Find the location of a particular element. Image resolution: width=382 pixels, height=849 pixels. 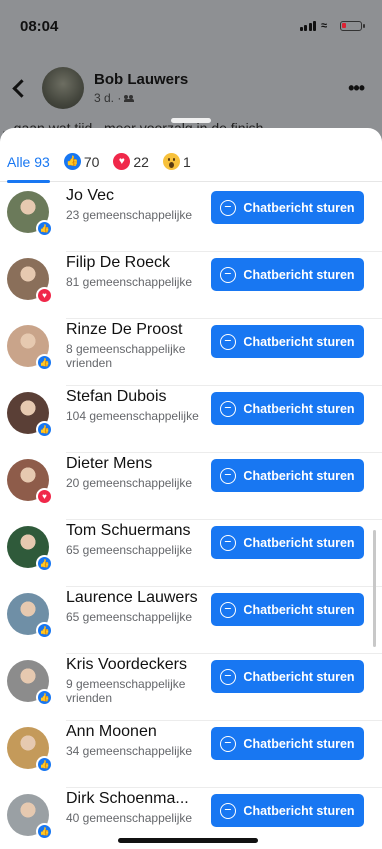

person-name: Filip De Roeck is located at coordinates (118, 263).